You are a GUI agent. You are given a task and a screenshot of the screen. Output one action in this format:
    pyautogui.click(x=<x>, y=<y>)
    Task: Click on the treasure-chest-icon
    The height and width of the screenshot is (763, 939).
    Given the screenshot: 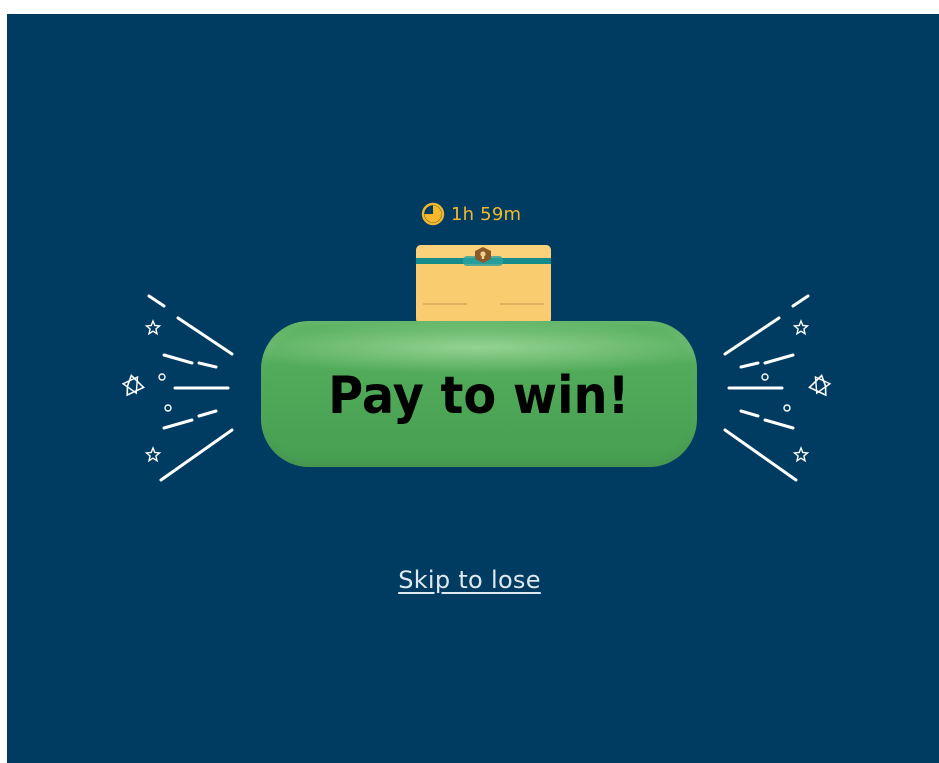 What is the action you would take?
    pyautogui.click(x=483, y=284)
    